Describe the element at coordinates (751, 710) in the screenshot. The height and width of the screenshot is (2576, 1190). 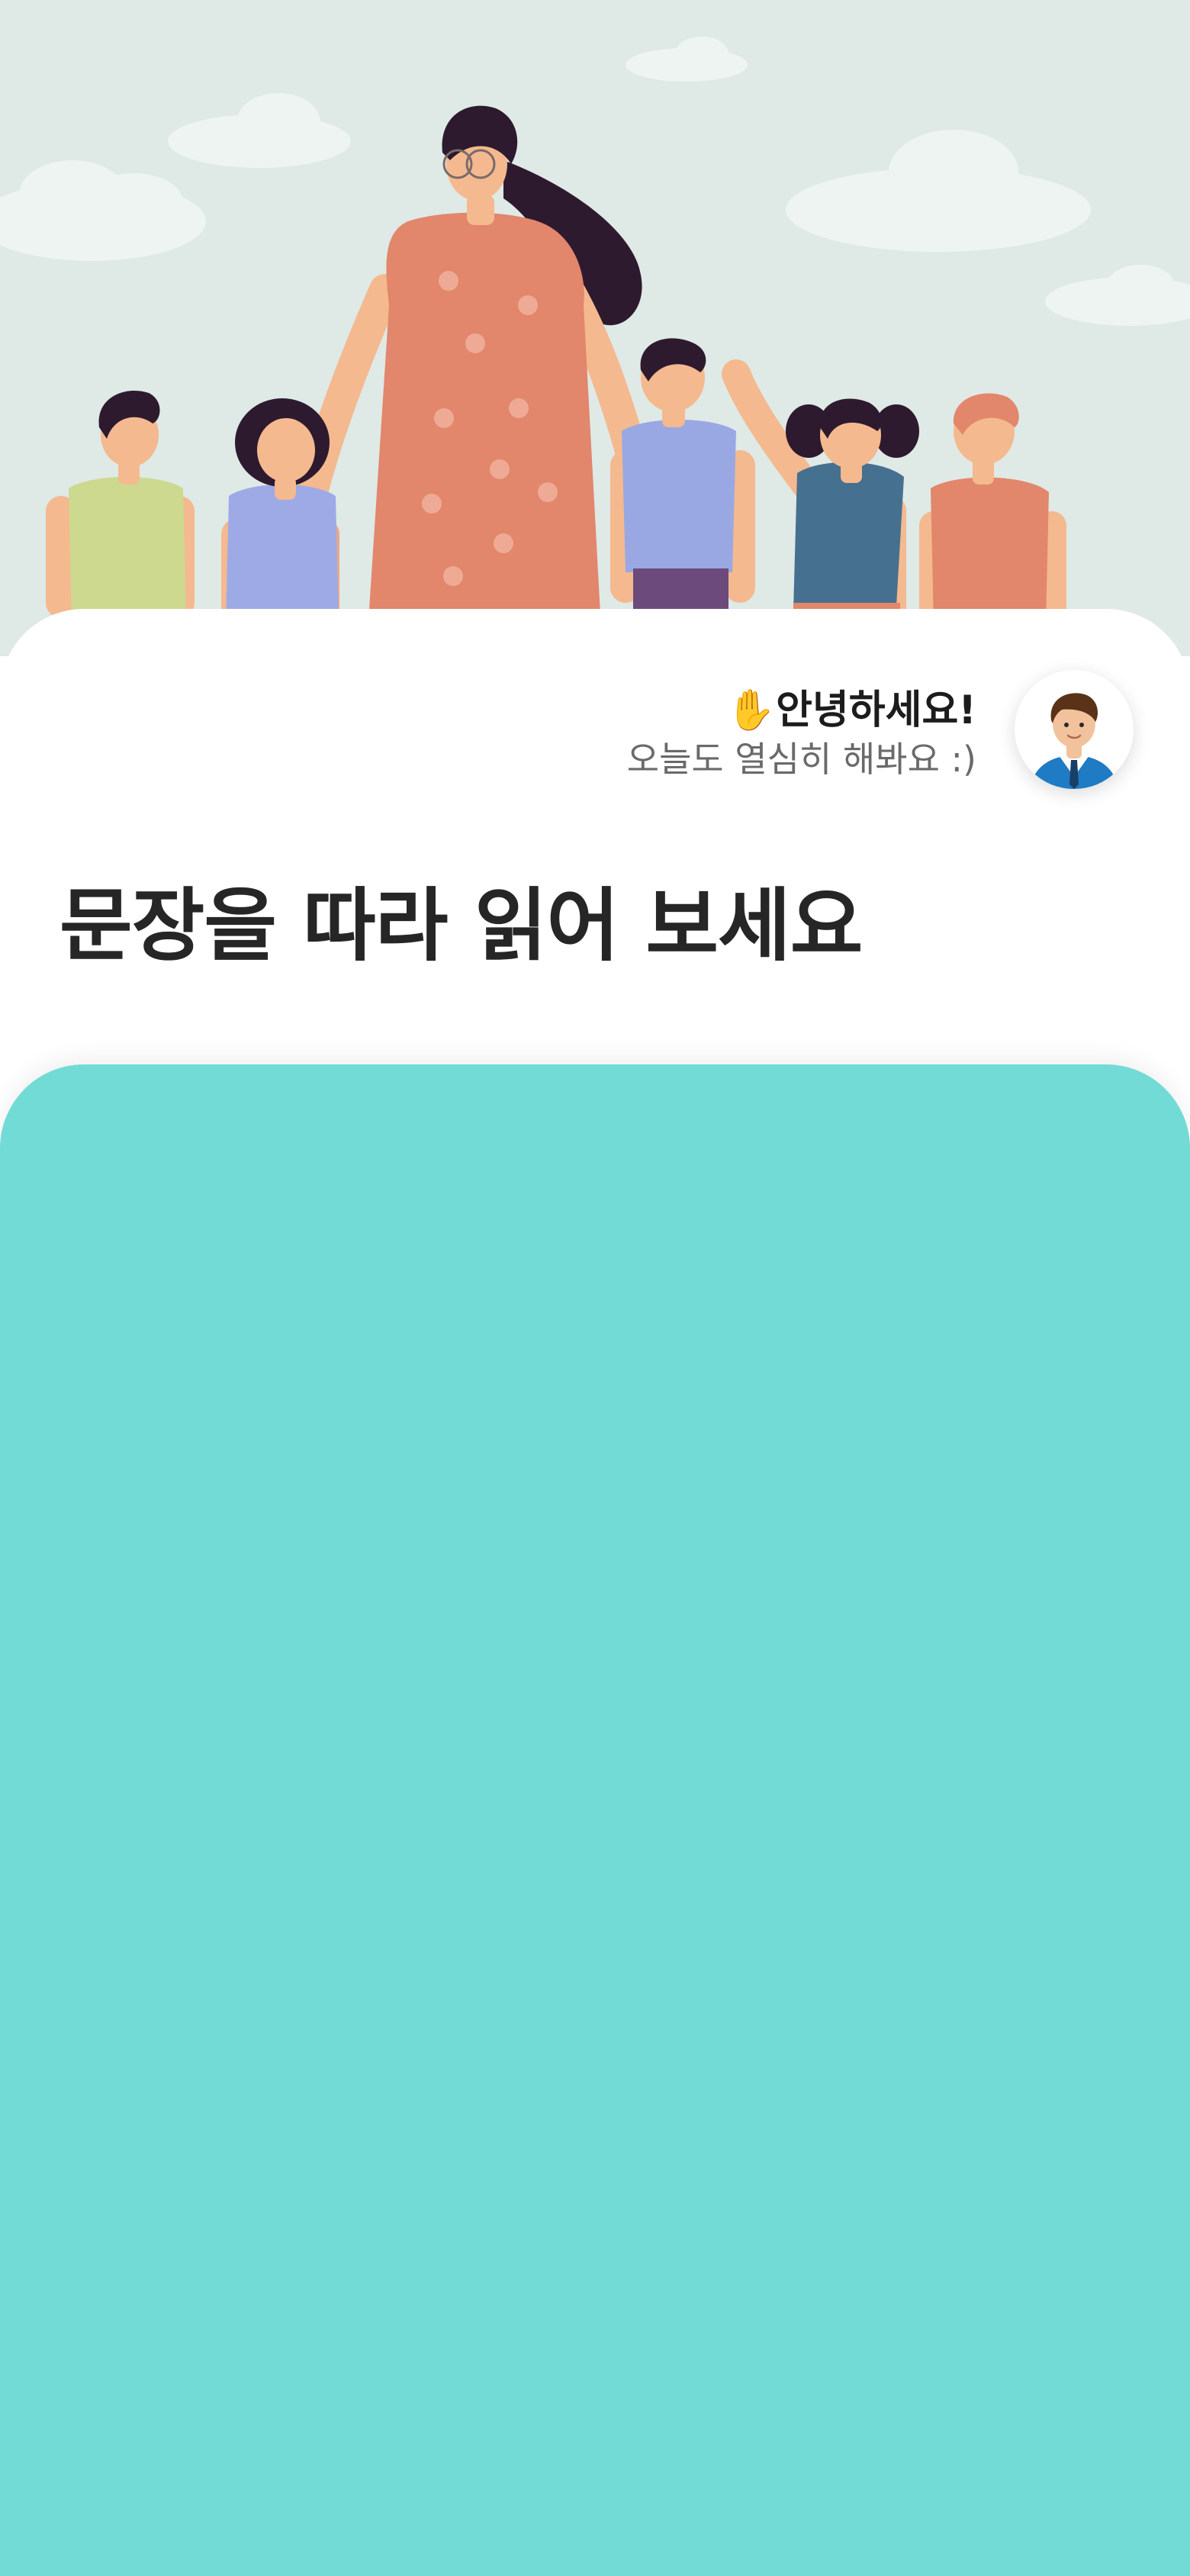
I see `wave-hand-icon: ✋` at that location.